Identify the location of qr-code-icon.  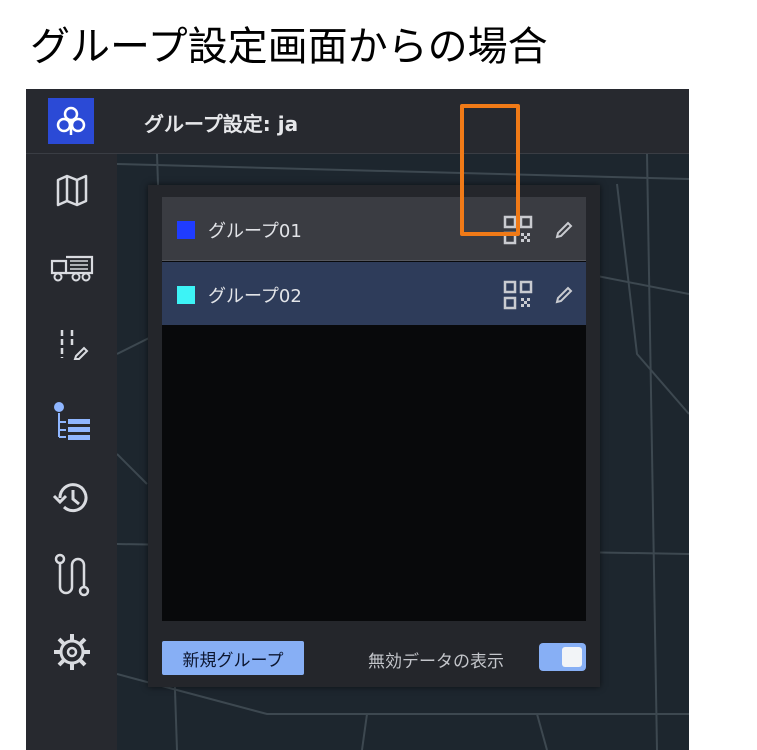
(518, 297).